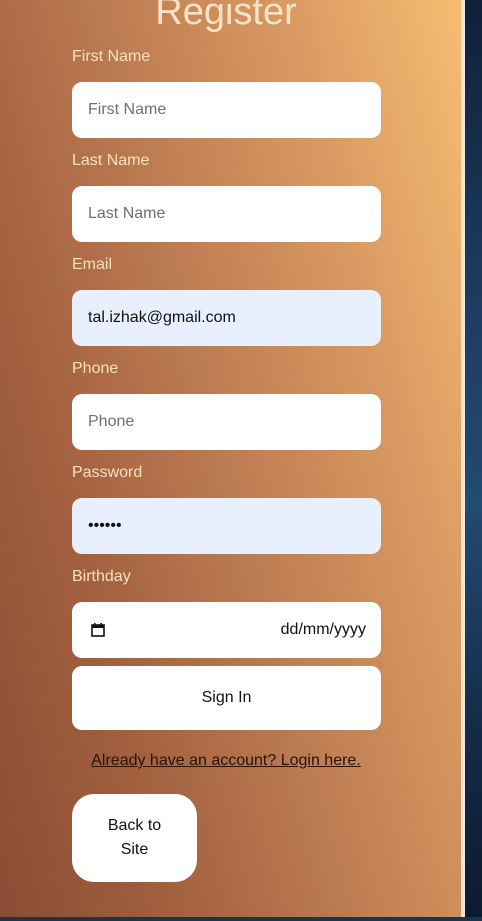 Image resolution: width=482 pixels, height=921 pixels. What do you see at coordinates (463, 458) in the screenshot?
I see `panel-edge` at bounding box center [463, 458].